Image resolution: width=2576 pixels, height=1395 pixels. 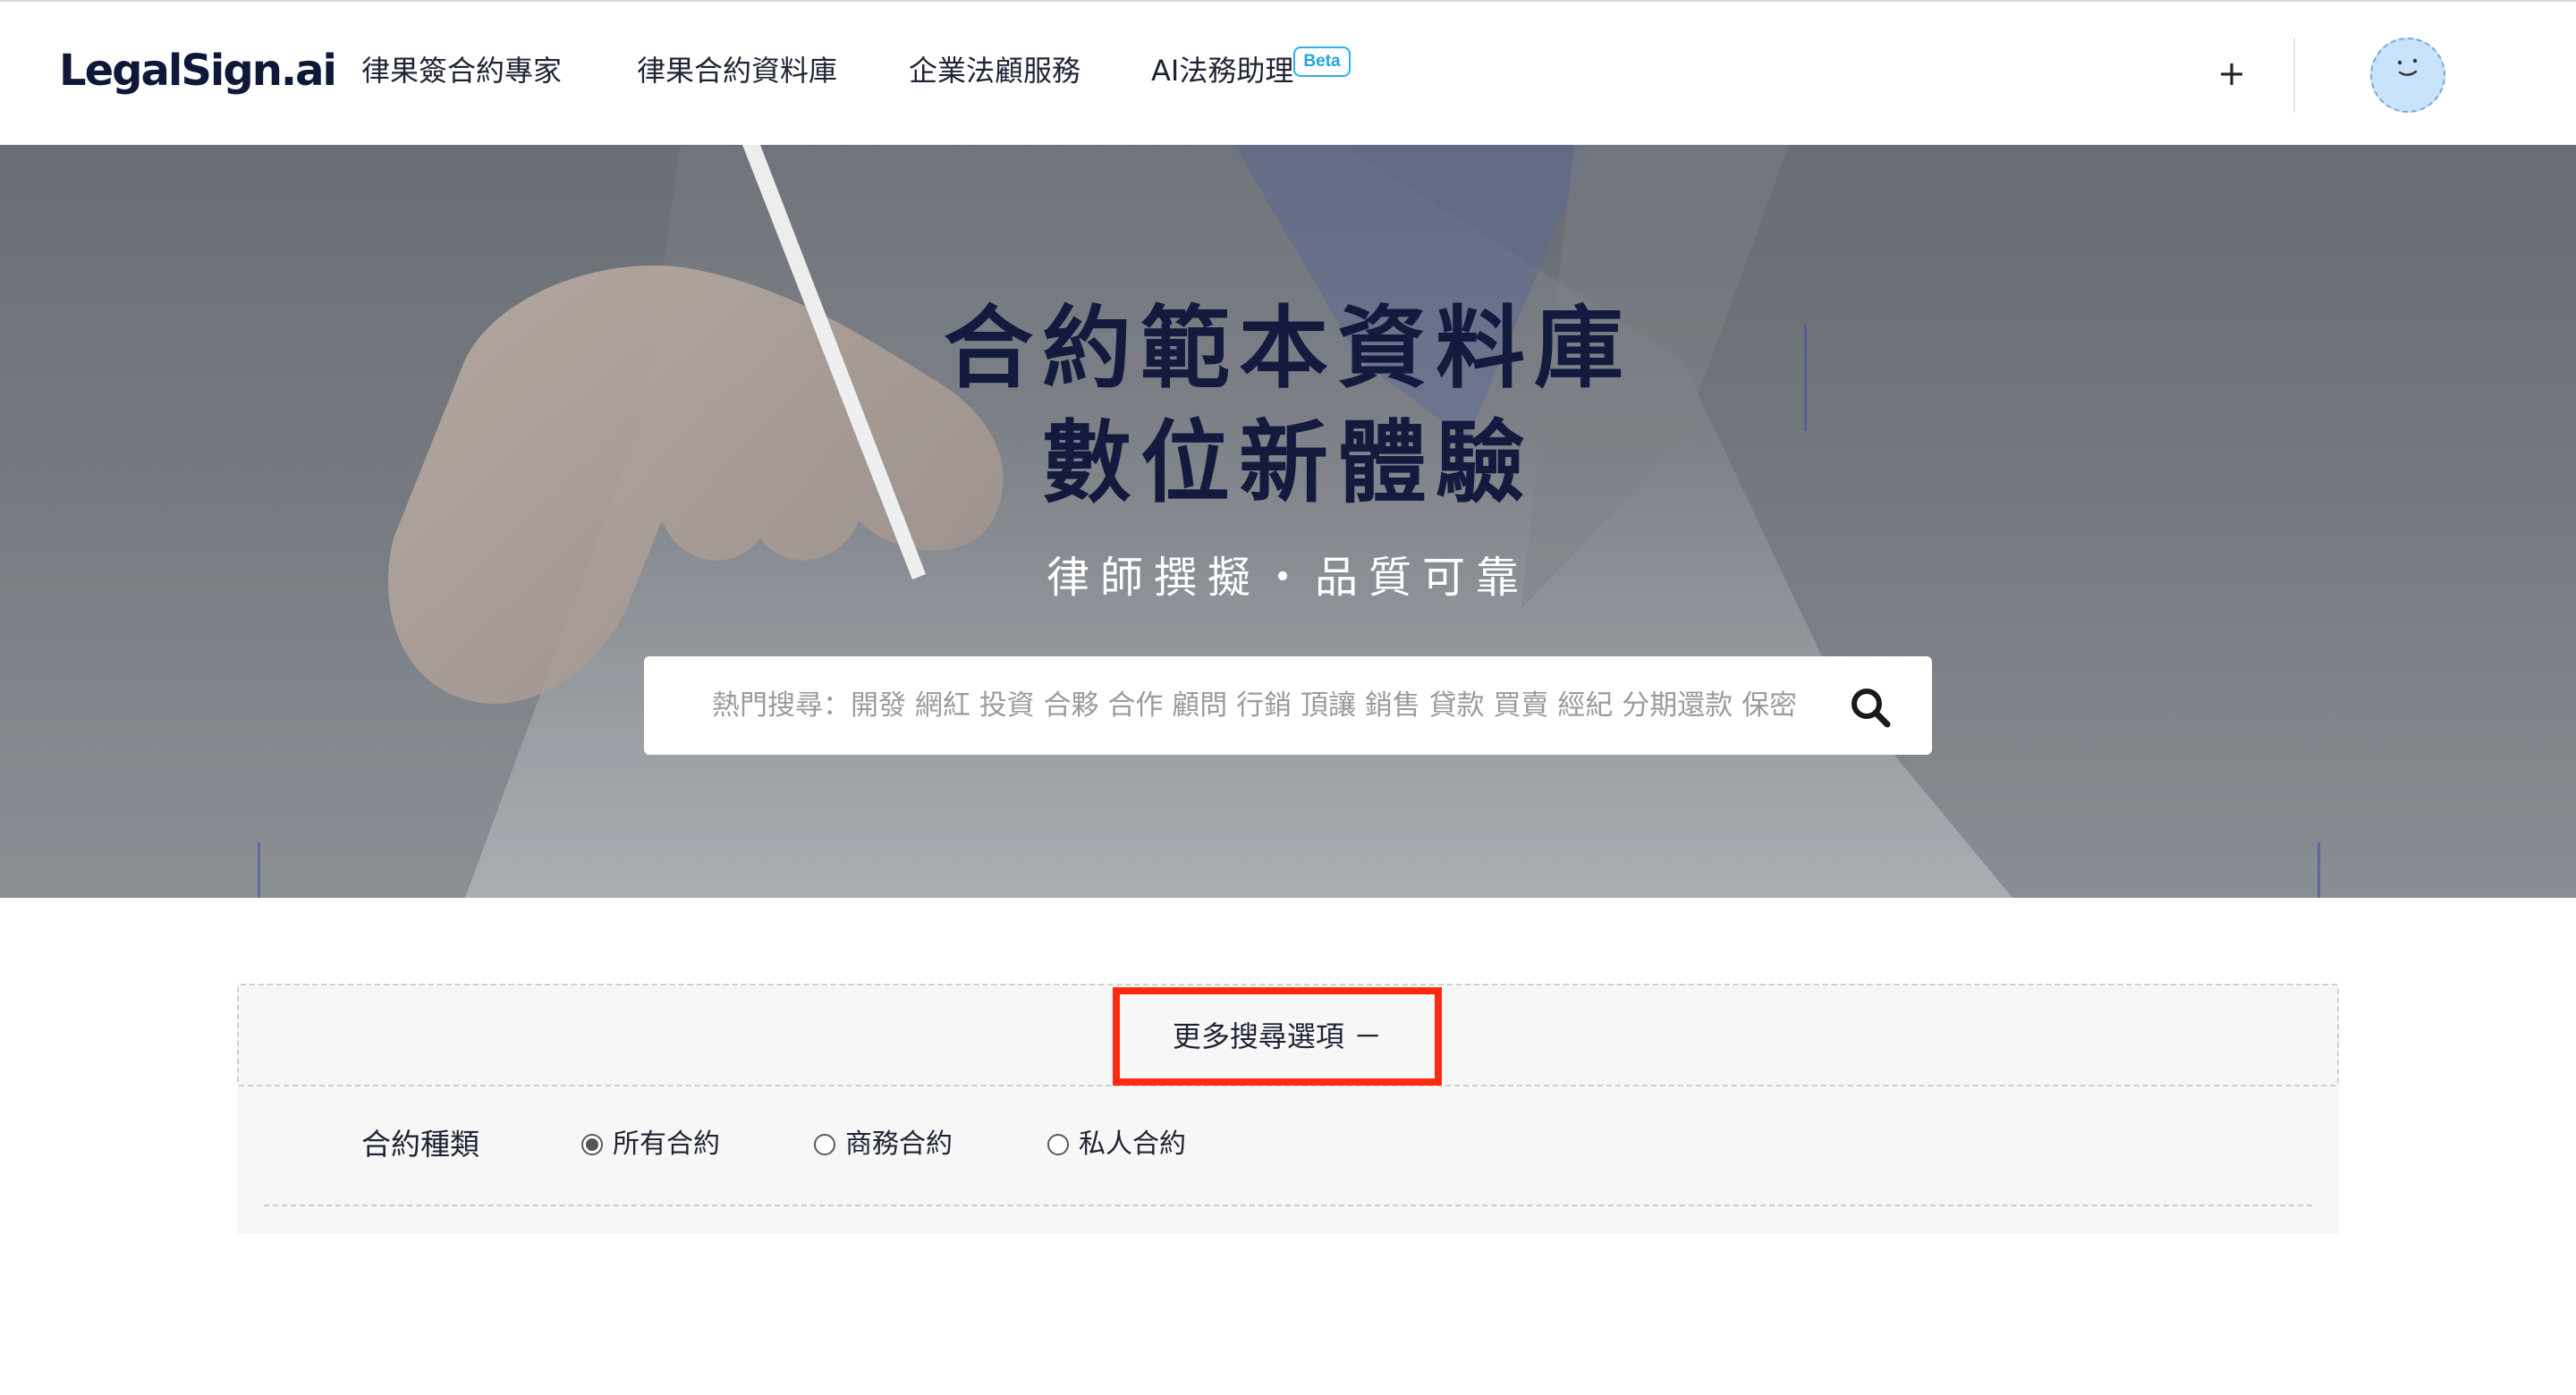 What do you see at coordinates (1288, 578) in the screenshot?
I see `hero-subtitle: 律師撰擬・品質可靠` at bounding box center [1288, 578].